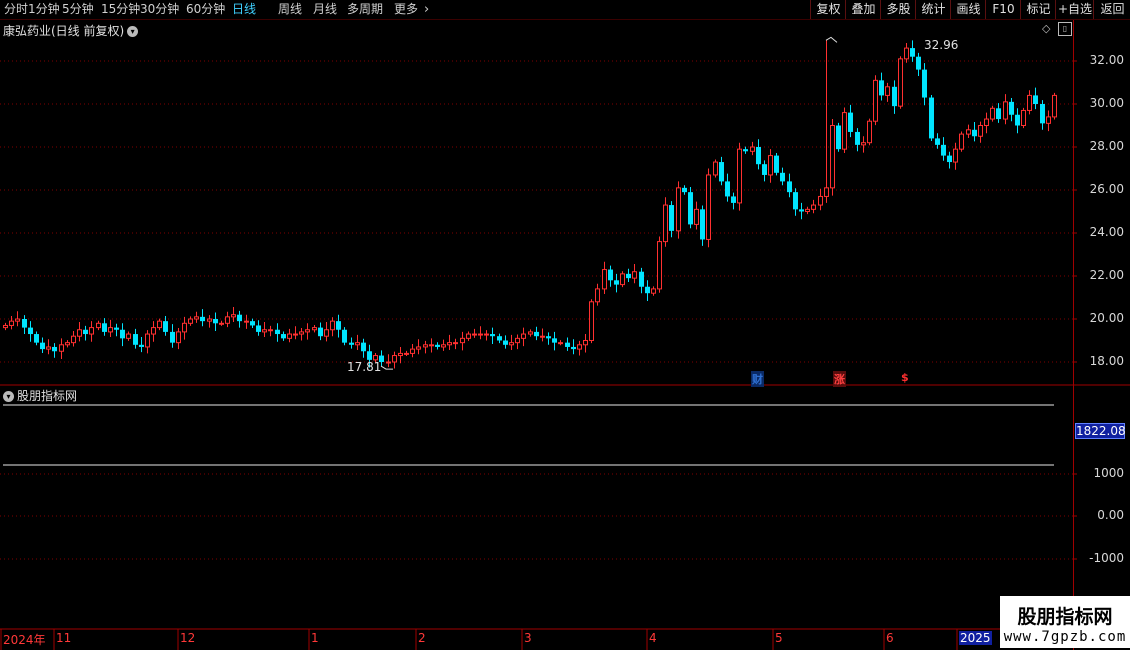  What do you see at coordinates (188, 638) in the screenshot?
I see `x-axis-label: 12` at bounding box center [188, 638].